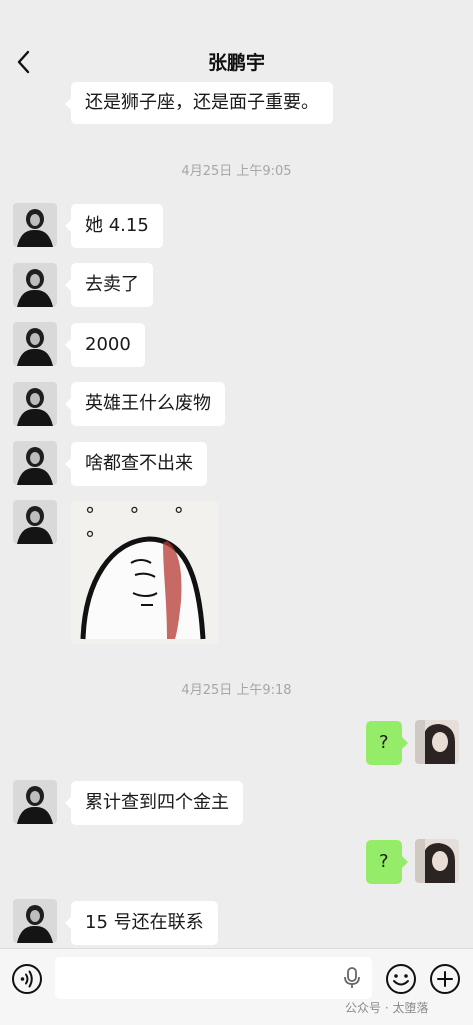 This screenshot has height=1025, width=473. Describe the element at coordinates (387, 1008) in the screenshot. I see `watermark: 公众号 · 太堕落` at that location.